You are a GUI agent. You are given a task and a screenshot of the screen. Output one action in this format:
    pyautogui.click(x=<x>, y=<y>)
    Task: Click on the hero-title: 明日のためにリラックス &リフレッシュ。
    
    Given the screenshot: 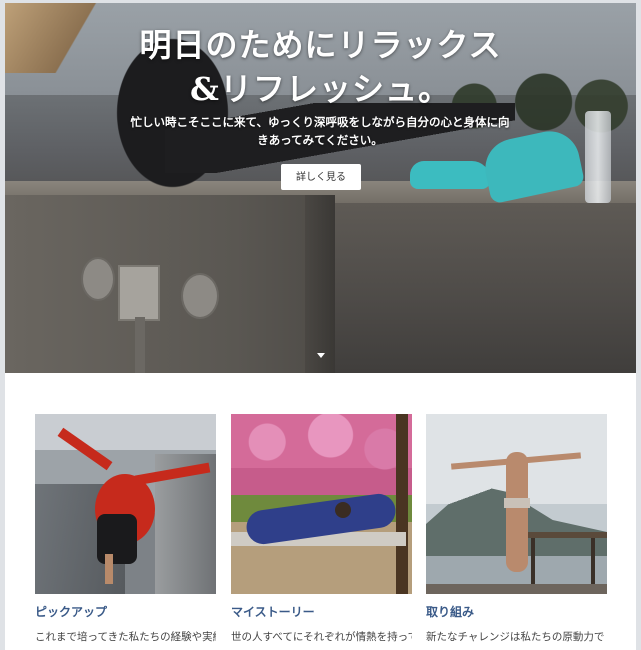 What is the action you would take?
    pyautogui.click(x=320, y=67)
    